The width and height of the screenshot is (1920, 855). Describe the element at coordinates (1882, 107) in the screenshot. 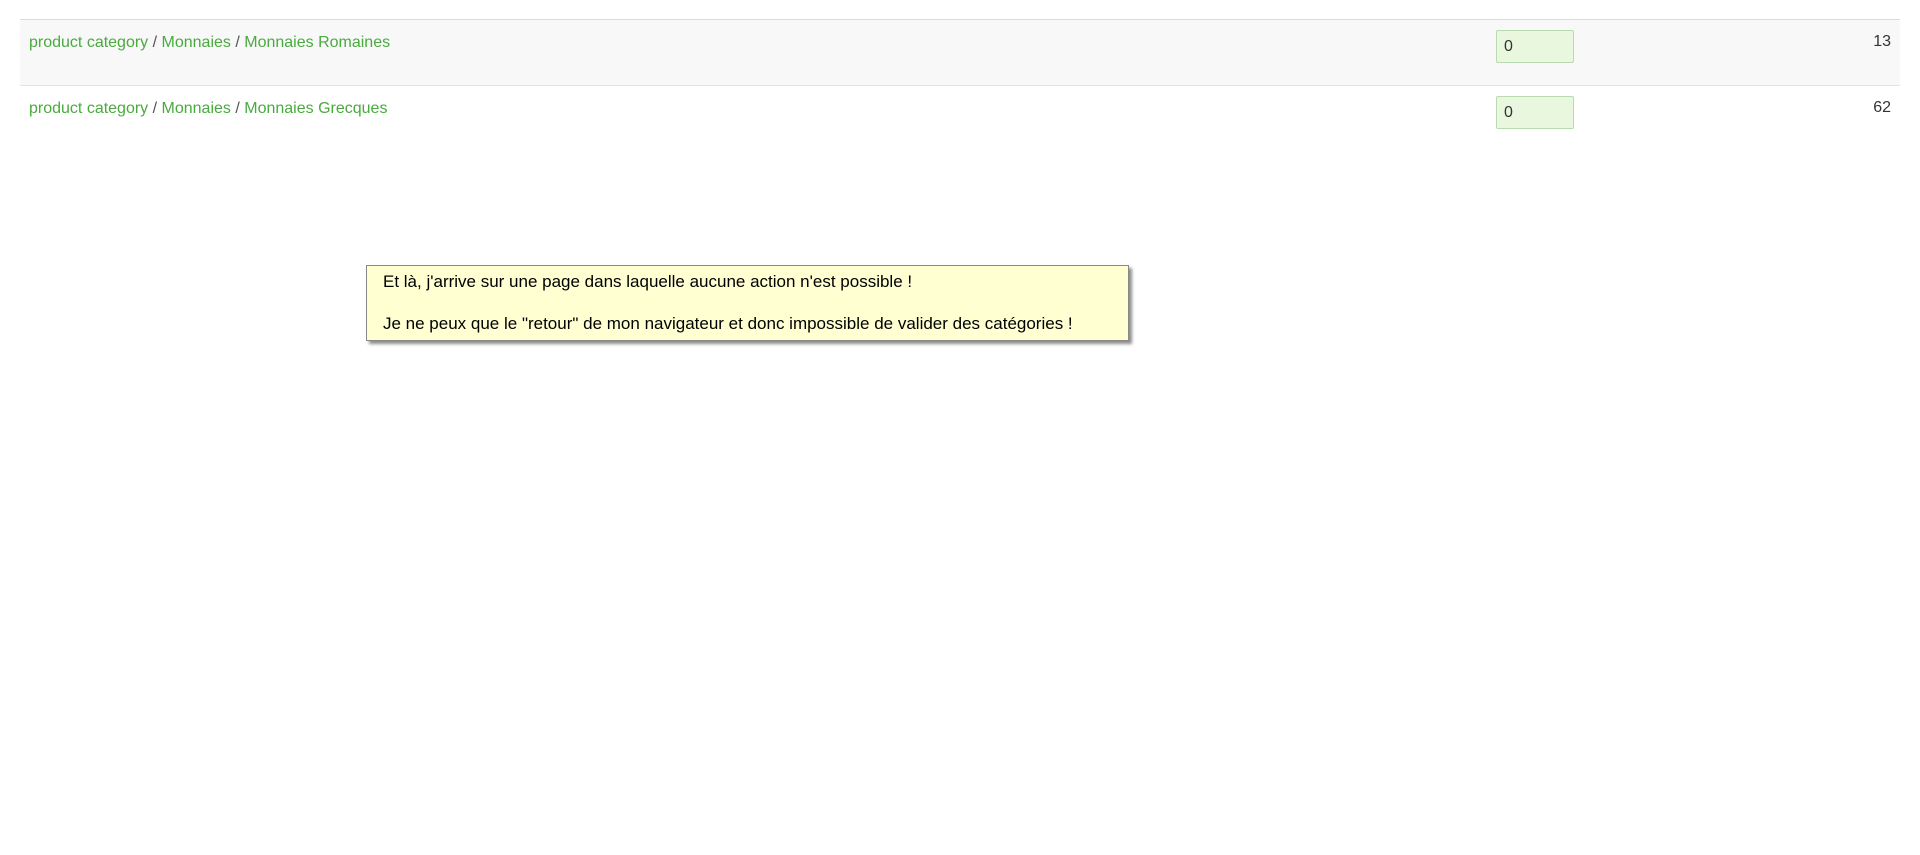

I see `product-count: 62` at that location.